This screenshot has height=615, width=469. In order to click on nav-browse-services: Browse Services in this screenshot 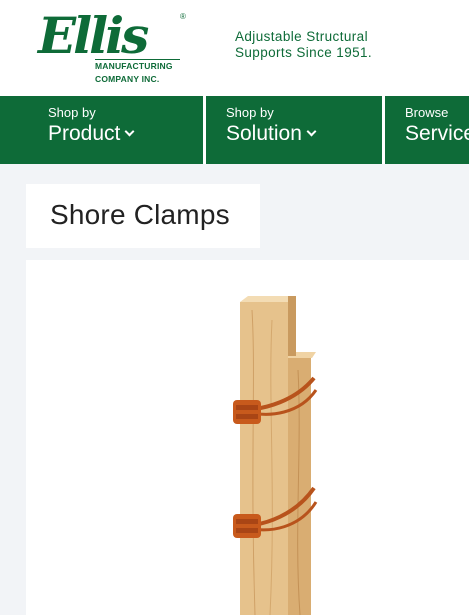, I will do `click(427, 130)`.